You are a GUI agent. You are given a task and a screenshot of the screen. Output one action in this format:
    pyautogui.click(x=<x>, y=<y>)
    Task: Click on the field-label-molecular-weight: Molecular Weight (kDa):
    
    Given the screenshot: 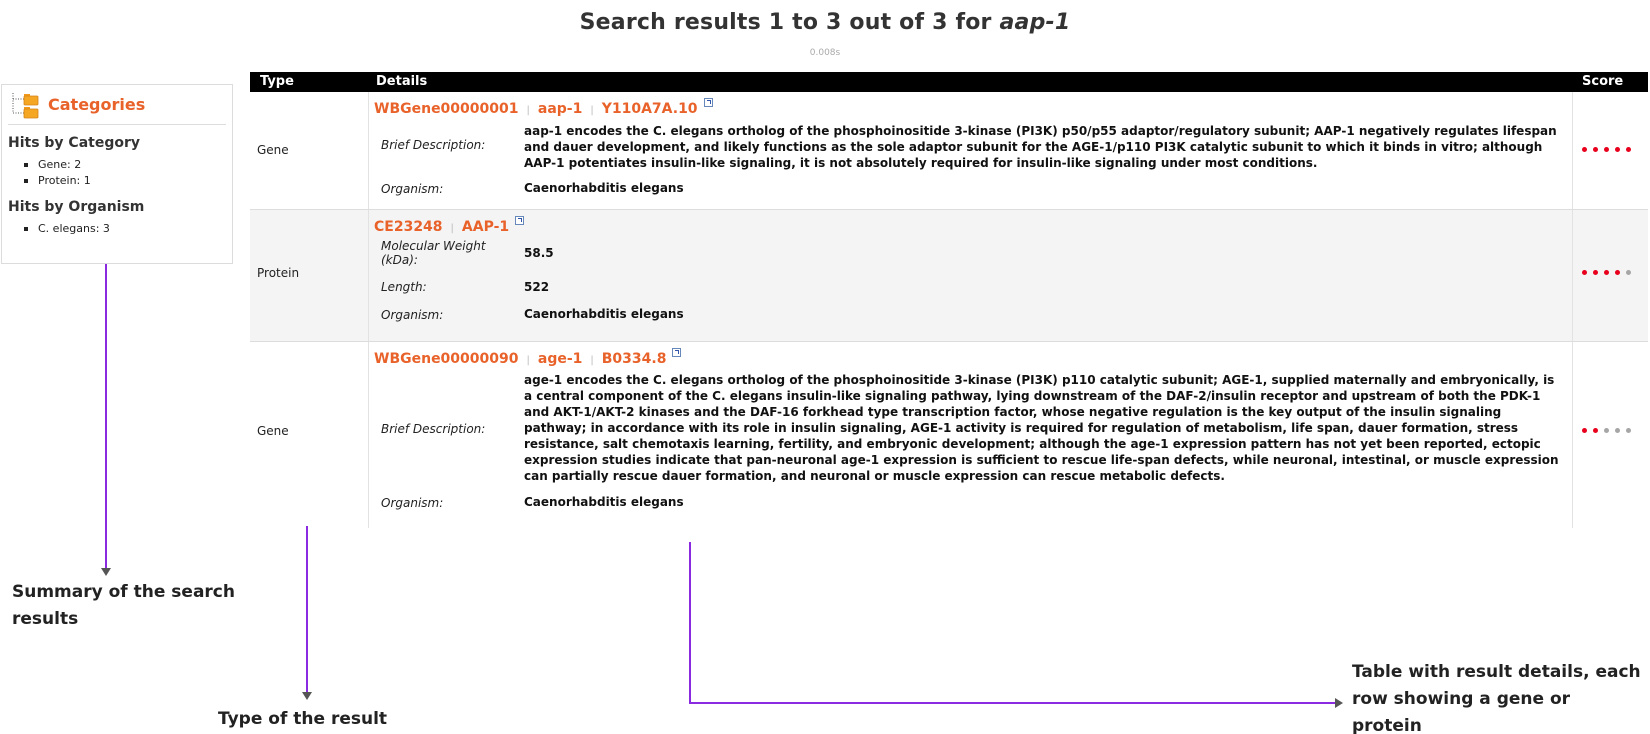 What is the action you would take?
    pyautogui.click(x=433, y=253)
    